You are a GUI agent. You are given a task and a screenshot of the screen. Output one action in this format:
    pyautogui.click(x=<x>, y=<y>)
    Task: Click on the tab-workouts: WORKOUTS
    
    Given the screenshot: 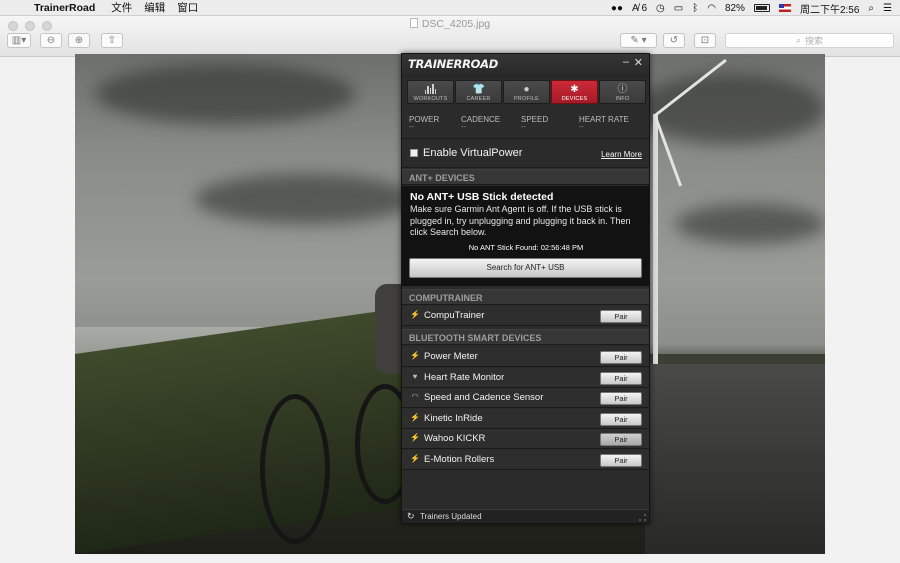 What is the action you would take?
    pyautogui.click(x=430, y=92)
    